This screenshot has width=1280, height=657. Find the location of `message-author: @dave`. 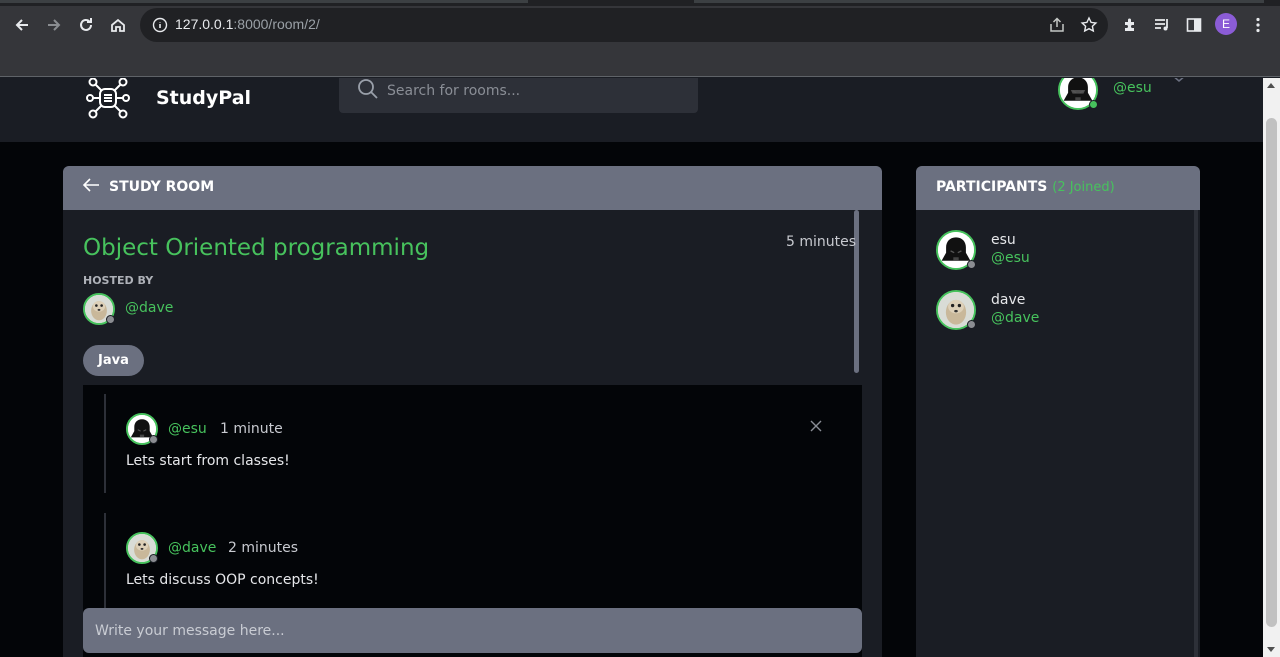

message-author: @dave is located at coordinates (192, 548).